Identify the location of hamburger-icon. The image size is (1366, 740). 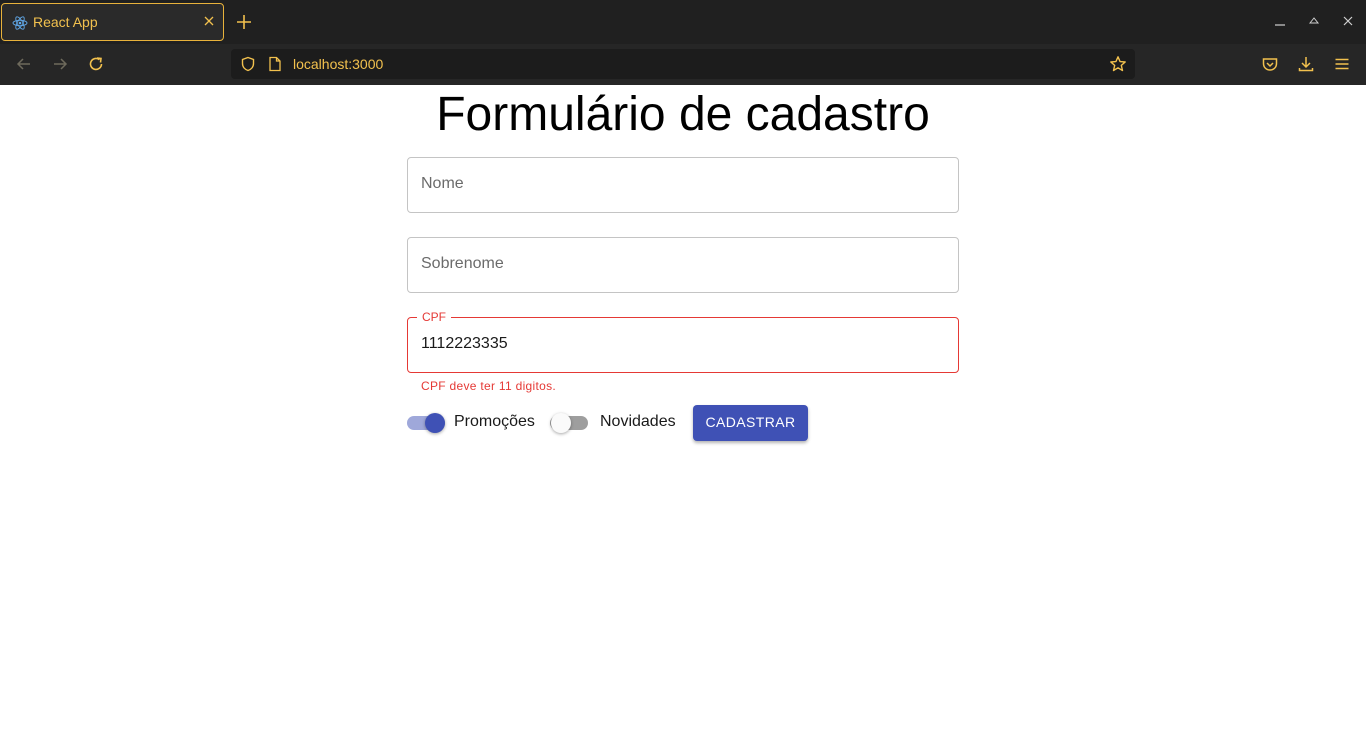
(1342, 64).